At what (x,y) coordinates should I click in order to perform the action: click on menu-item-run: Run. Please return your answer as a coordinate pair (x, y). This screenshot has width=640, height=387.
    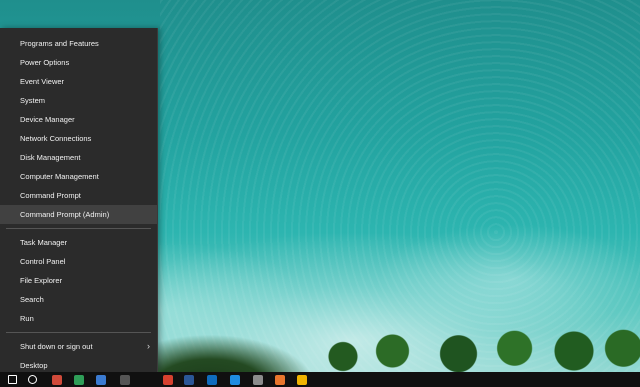
    Looking at the image, I should click on (78, 318).